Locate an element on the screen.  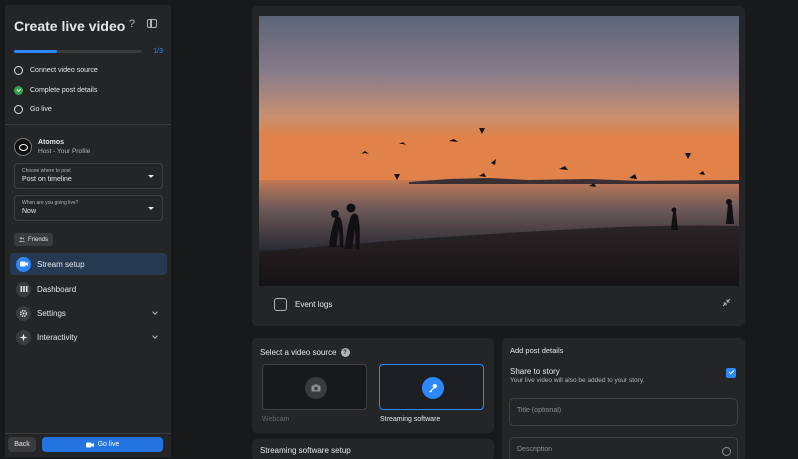
go-live-label: Go live is located at coordinates (108, 444).